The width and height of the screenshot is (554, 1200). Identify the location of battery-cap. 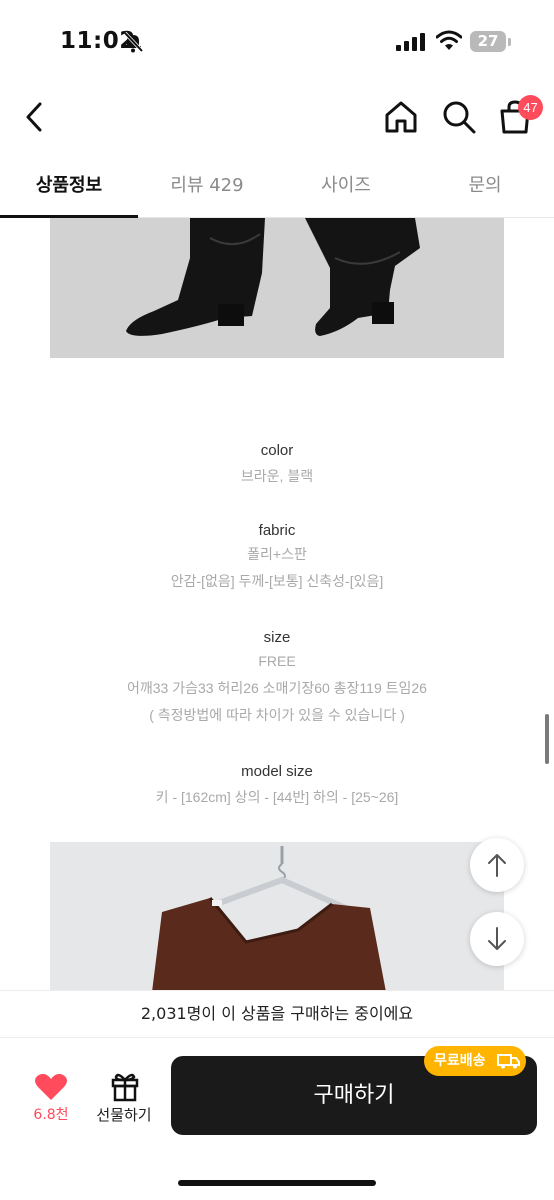
(509, 42).